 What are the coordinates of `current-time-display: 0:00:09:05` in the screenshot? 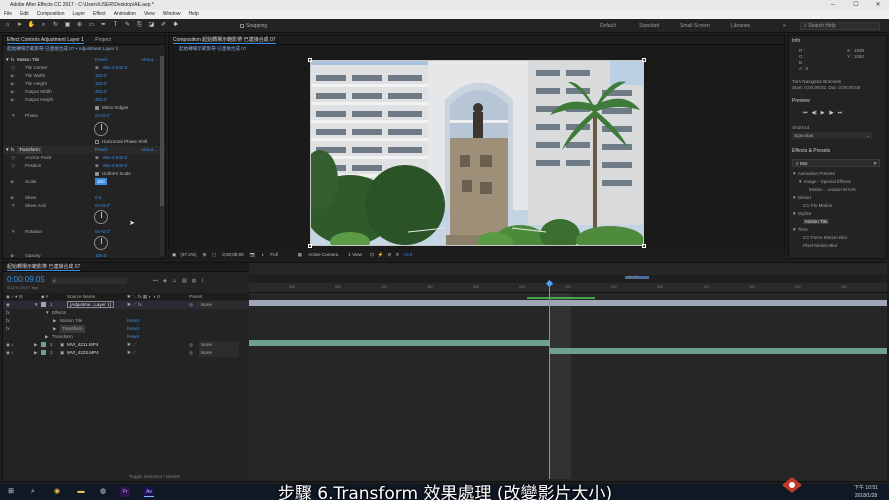 It's located at (26, 279).